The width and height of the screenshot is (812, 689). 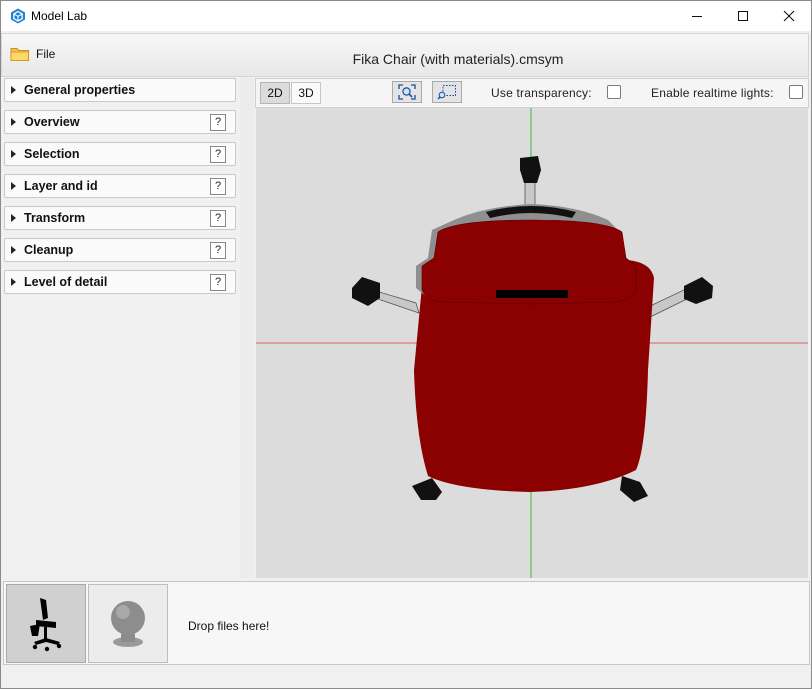 I want to click on zoom-extents-button, so click(x=407, y=92).